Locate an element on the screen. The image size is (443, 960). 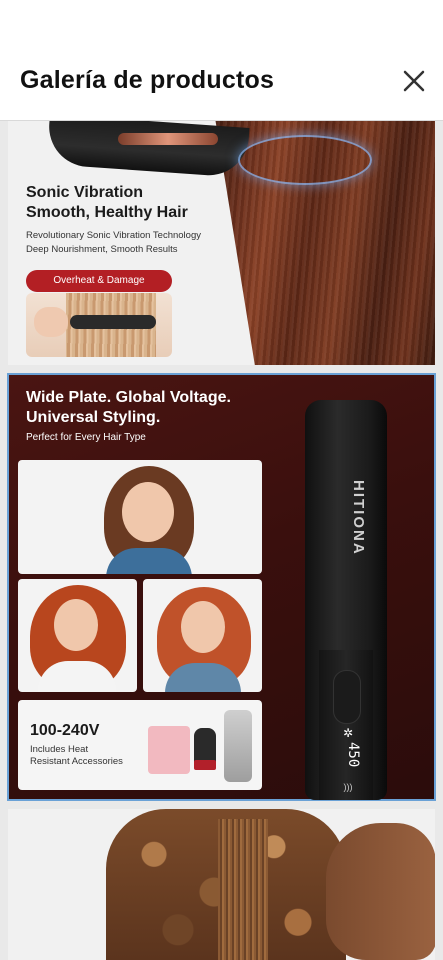
close-icon is located at coordinates (414, 81).